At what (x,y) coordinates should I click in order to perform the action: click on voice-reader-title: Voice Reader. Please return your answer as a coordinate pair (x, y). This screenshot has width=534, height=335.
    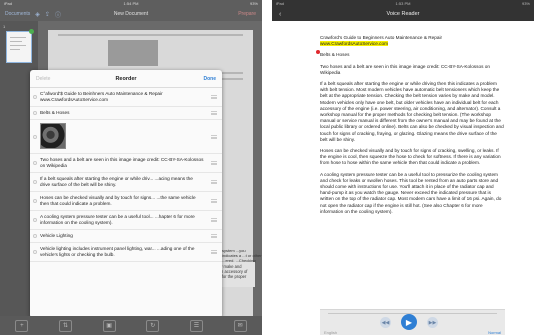
    Looking at the image, I should click on (403, 14).